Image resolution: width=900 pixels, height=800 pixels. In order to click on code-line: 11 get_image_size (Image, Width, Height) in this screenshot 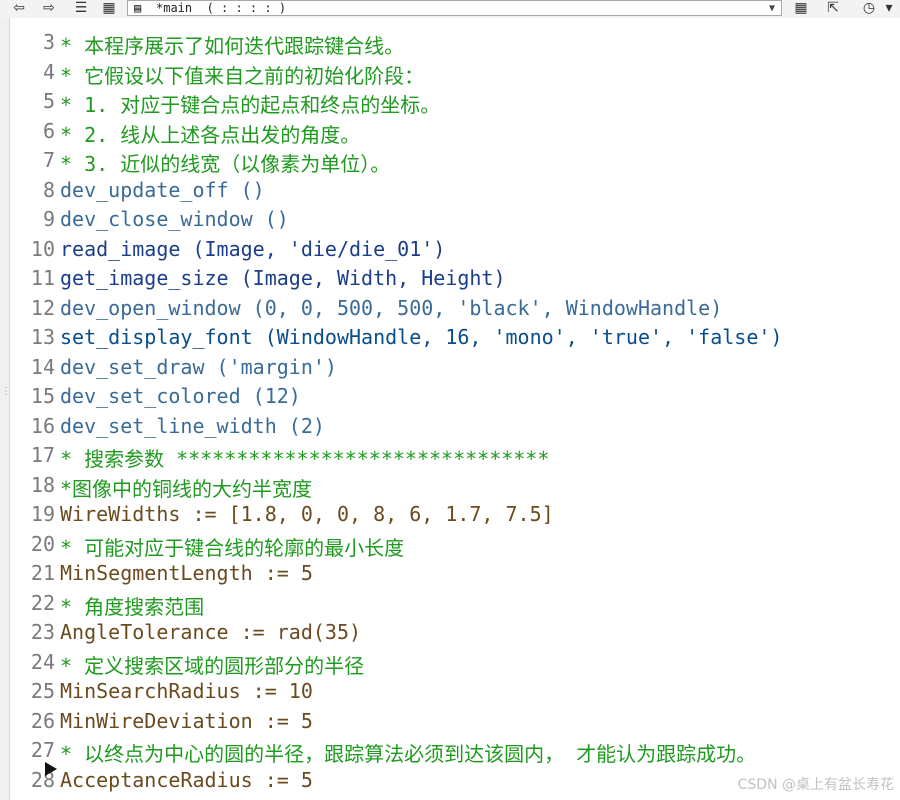, I will do `click(455, 280)`.